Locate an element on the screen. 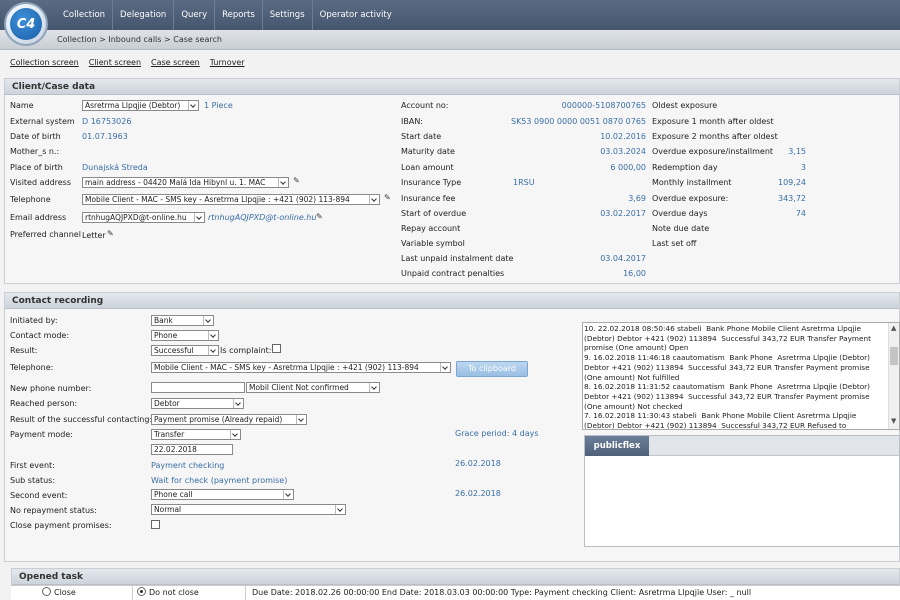 The width and height of the screenshot is (900, 600). link-collection-screen: Collection screen is located at coordinates (44, 62).